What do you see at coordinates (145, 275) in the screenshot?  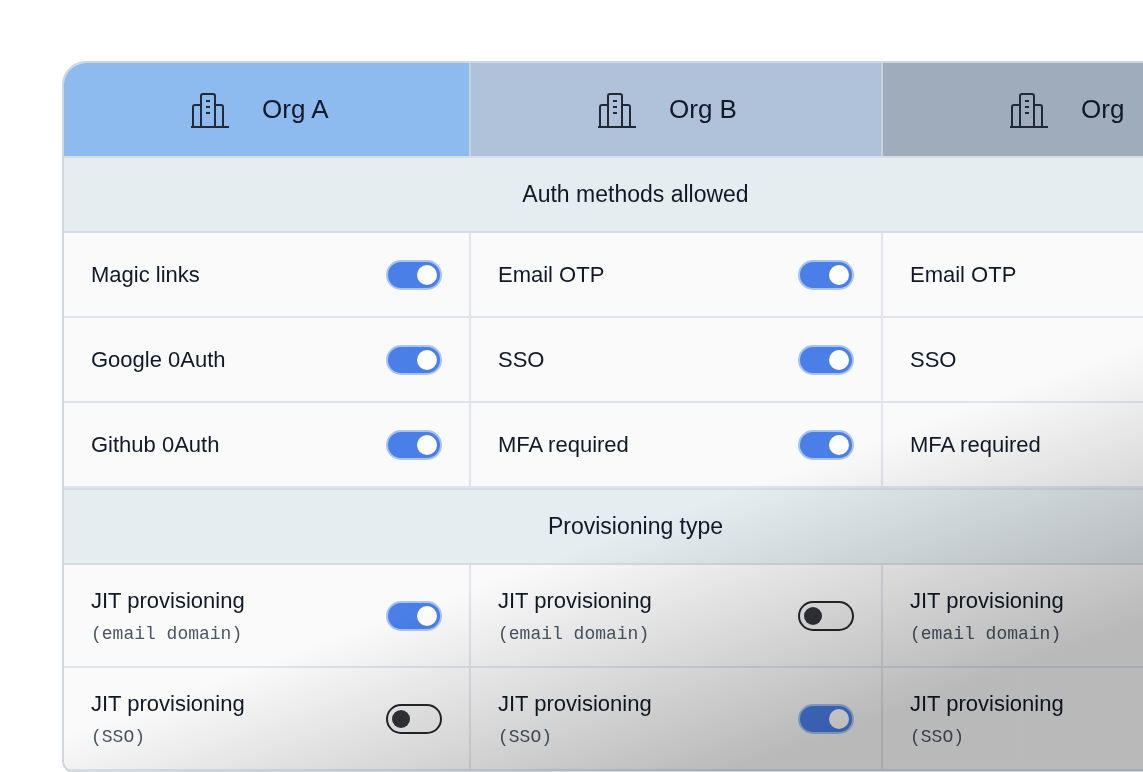 I see `option-label: Magic links` at bounding box center [145, 275].